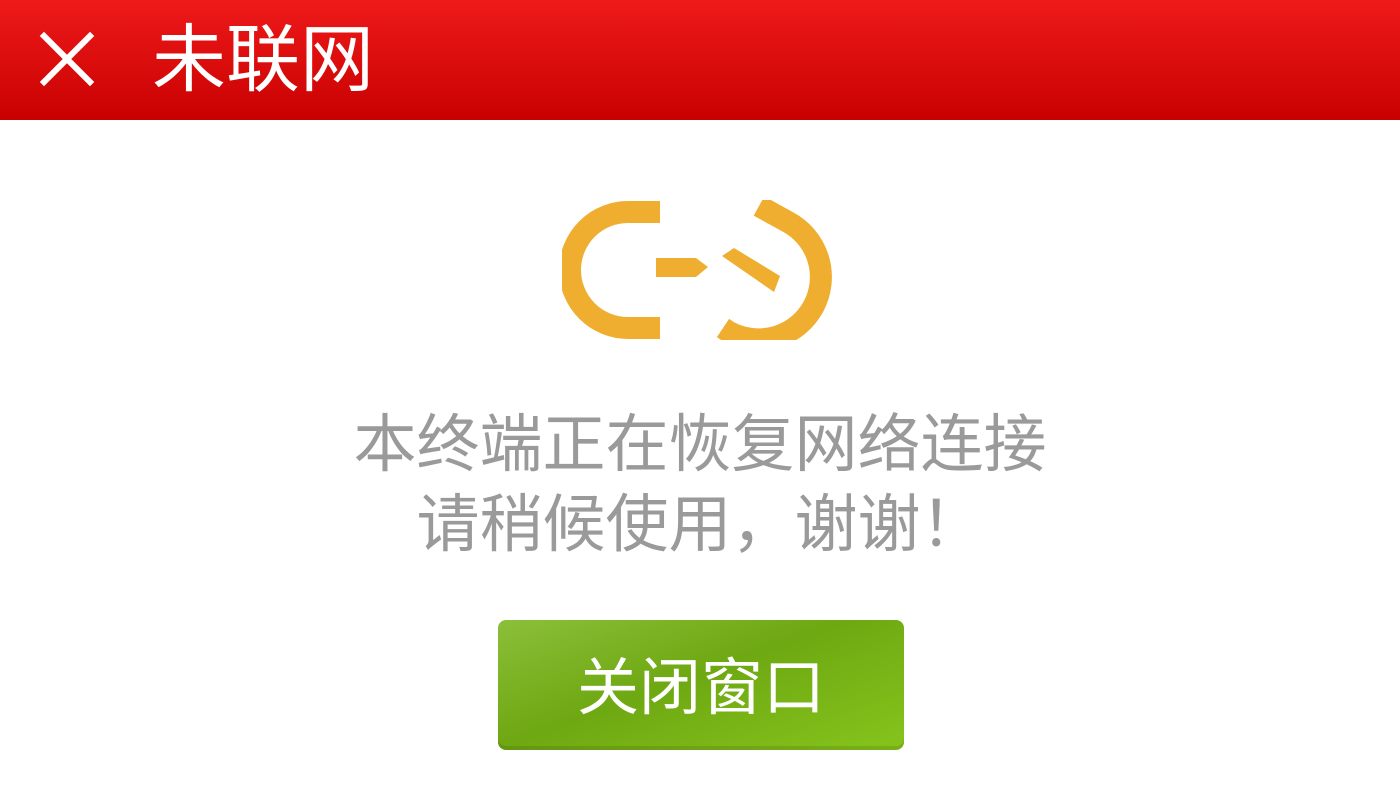  I want to click on close-window-button: 关闭窗口, so click(701, 685).